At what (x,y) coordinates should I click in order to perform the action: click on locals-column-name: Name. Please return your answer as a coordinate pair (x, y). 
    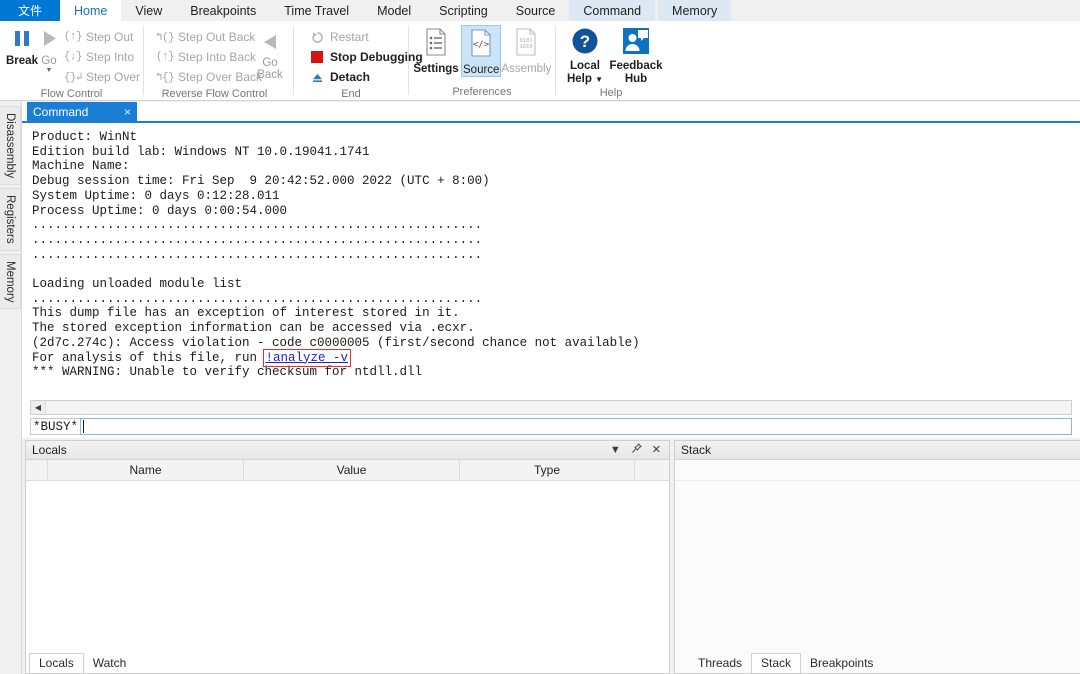
    Looking at the image, I should click on (146, 470).